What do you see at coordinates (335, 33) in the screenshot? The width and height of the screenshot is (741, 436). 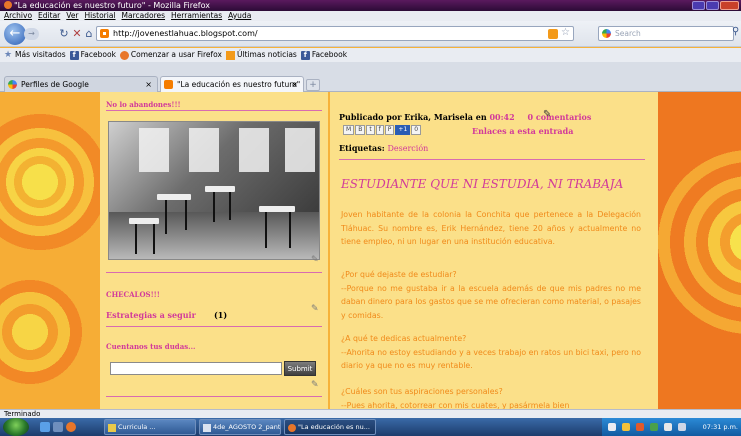 I see `url-bar: http://jovenestlahuac.blogspot.com/` at bounding box center [335, 33].